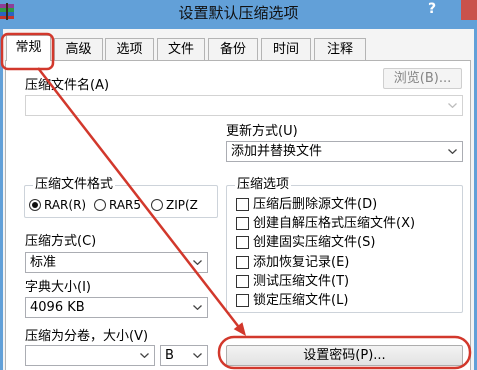  I want to click on checkbox-sfx: 创建自解压格式压缩文件(X), so click(346, 223).